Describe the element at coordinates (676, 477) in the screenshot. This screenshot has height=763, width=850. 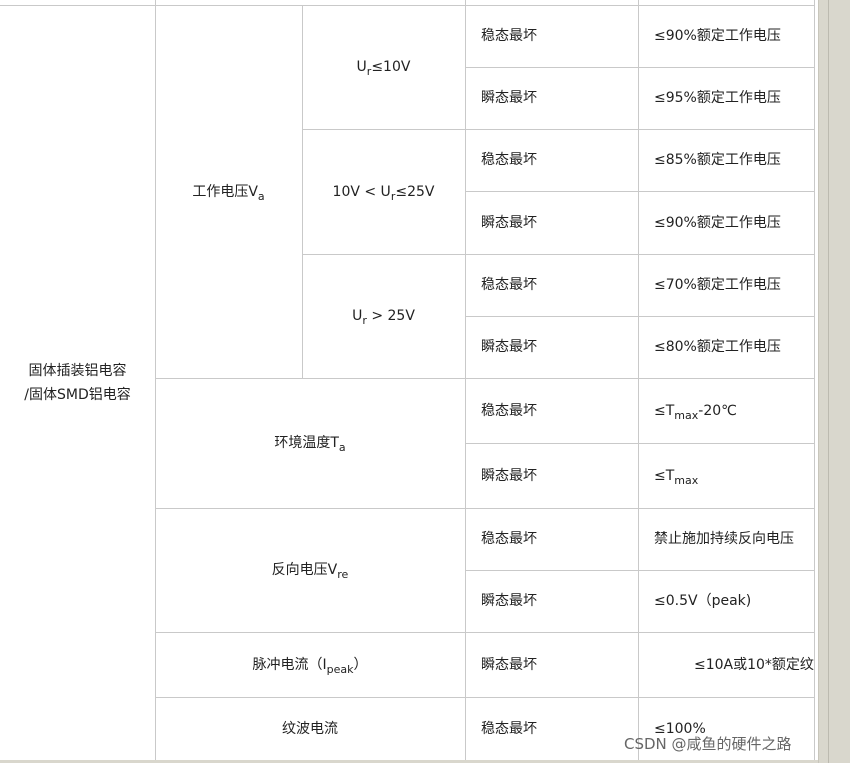
I see `requirement-cell: ≤Tmax` at that location.